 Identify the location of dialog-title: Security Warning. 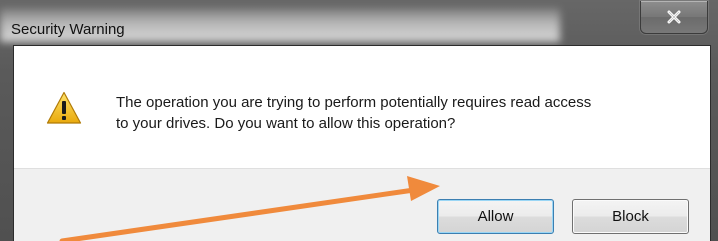
(68, 29).